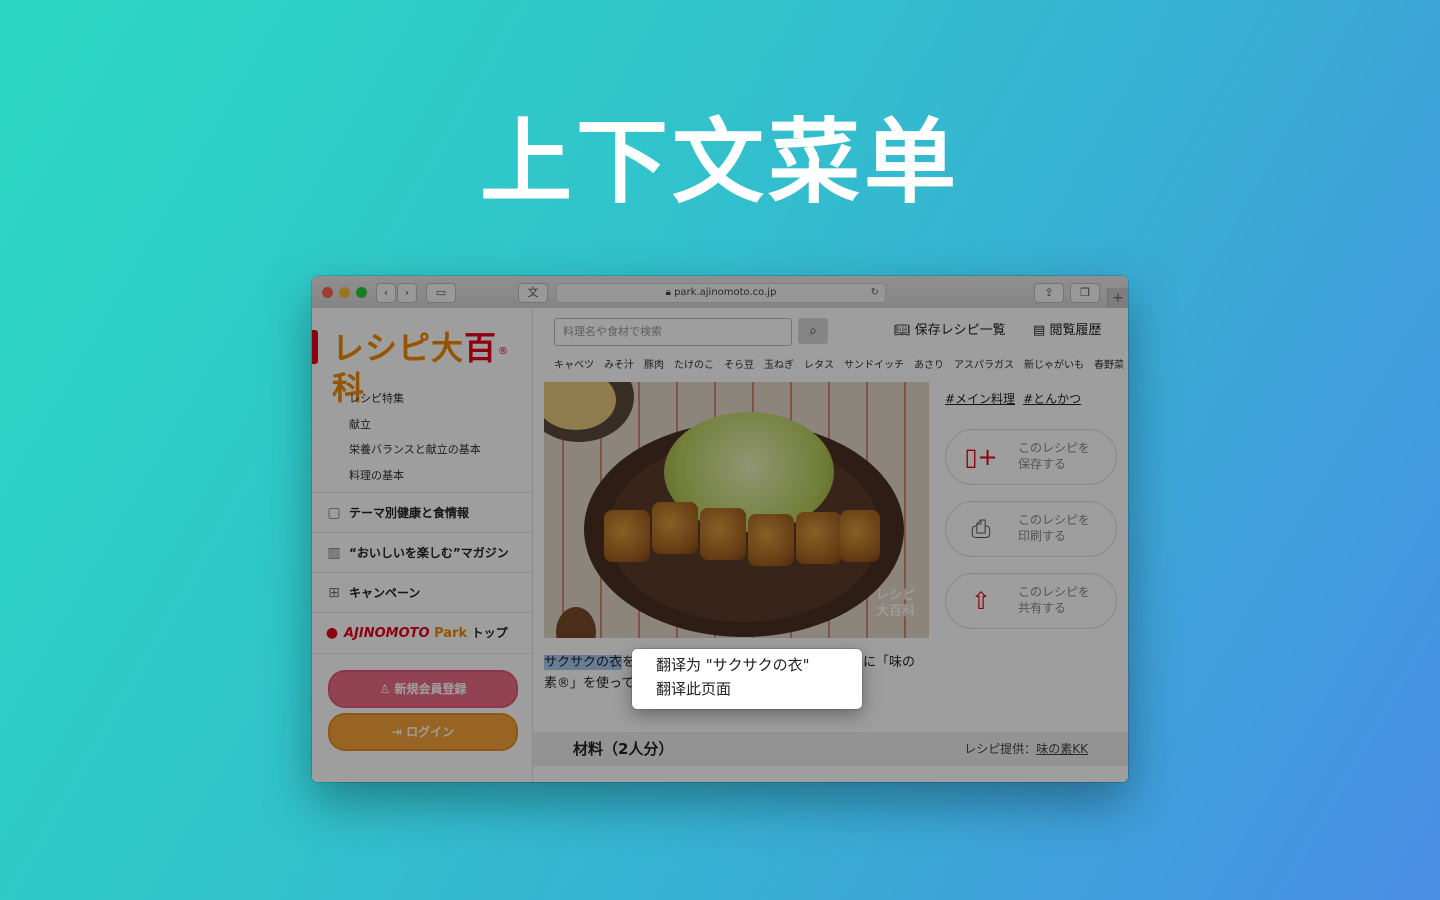 The height and width of the screenshot is (900, 1440). Describe the element at coordinates (719, 162) in the screenshot. I see `headline: 上下文菜单` at that location.